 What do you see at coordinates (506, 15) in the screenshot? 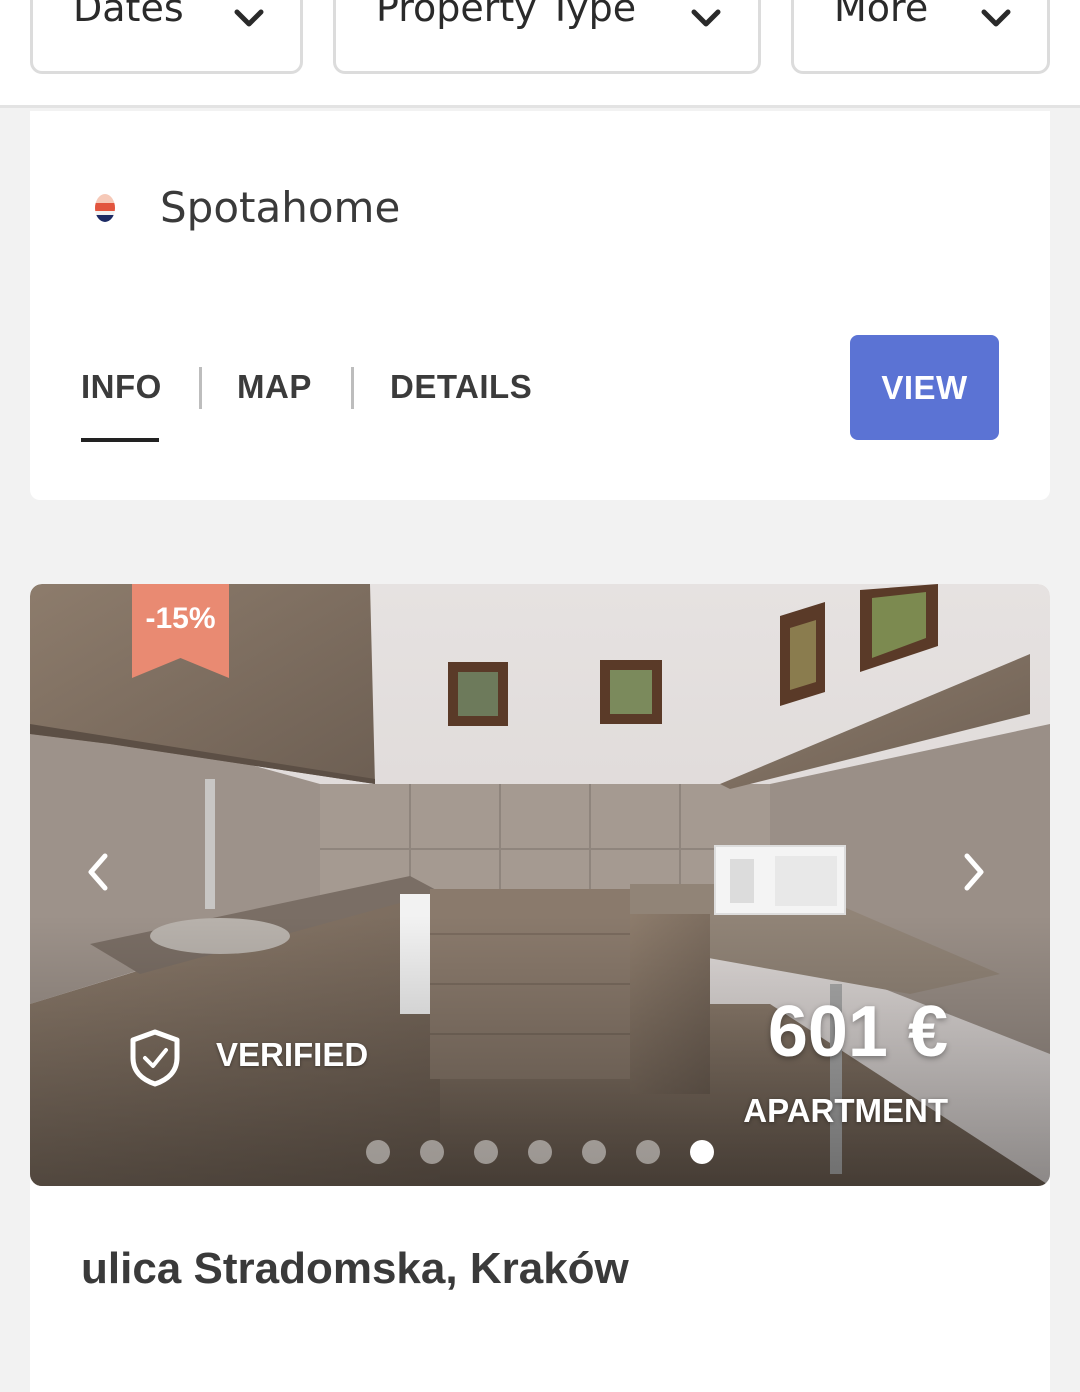
I see `property-type-filter-label: Property Type` at bounding box center [506, 15].